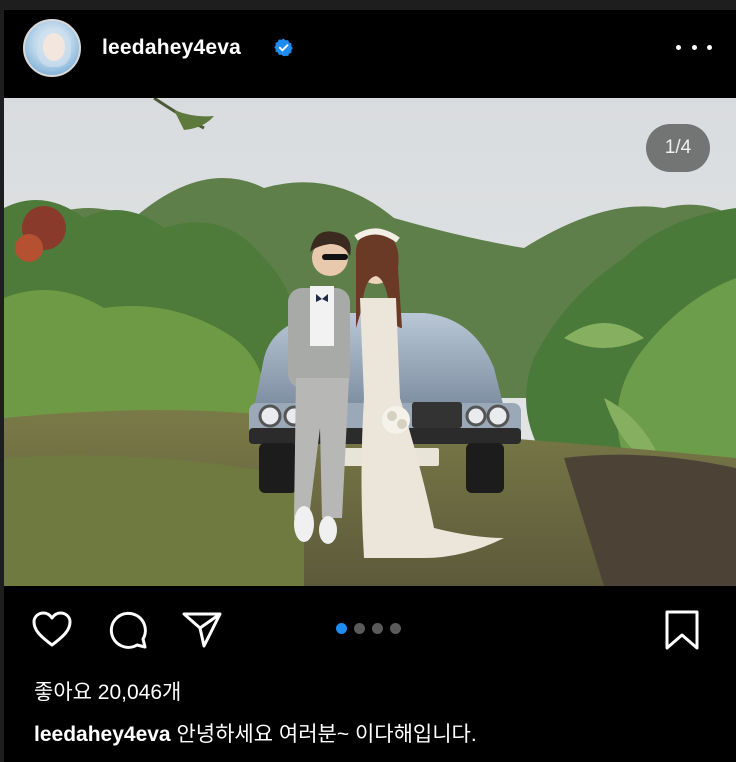 This screenshot has width=736, height=762. I want to click on post-caption: leedahey4eva 안녕하세요 여러분~ 이다해입니다., so click(255, 733).